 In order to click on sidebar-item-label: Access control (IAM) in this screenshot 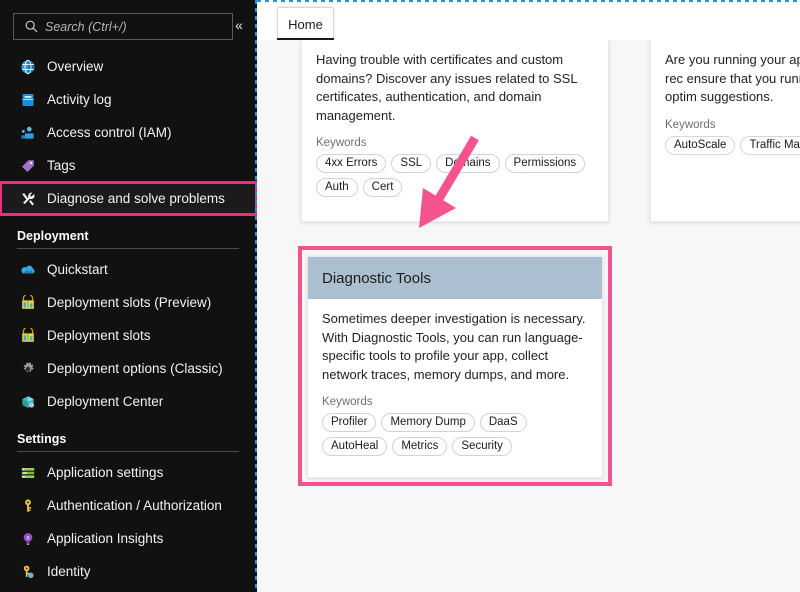, I will do `click(109, 132)`.